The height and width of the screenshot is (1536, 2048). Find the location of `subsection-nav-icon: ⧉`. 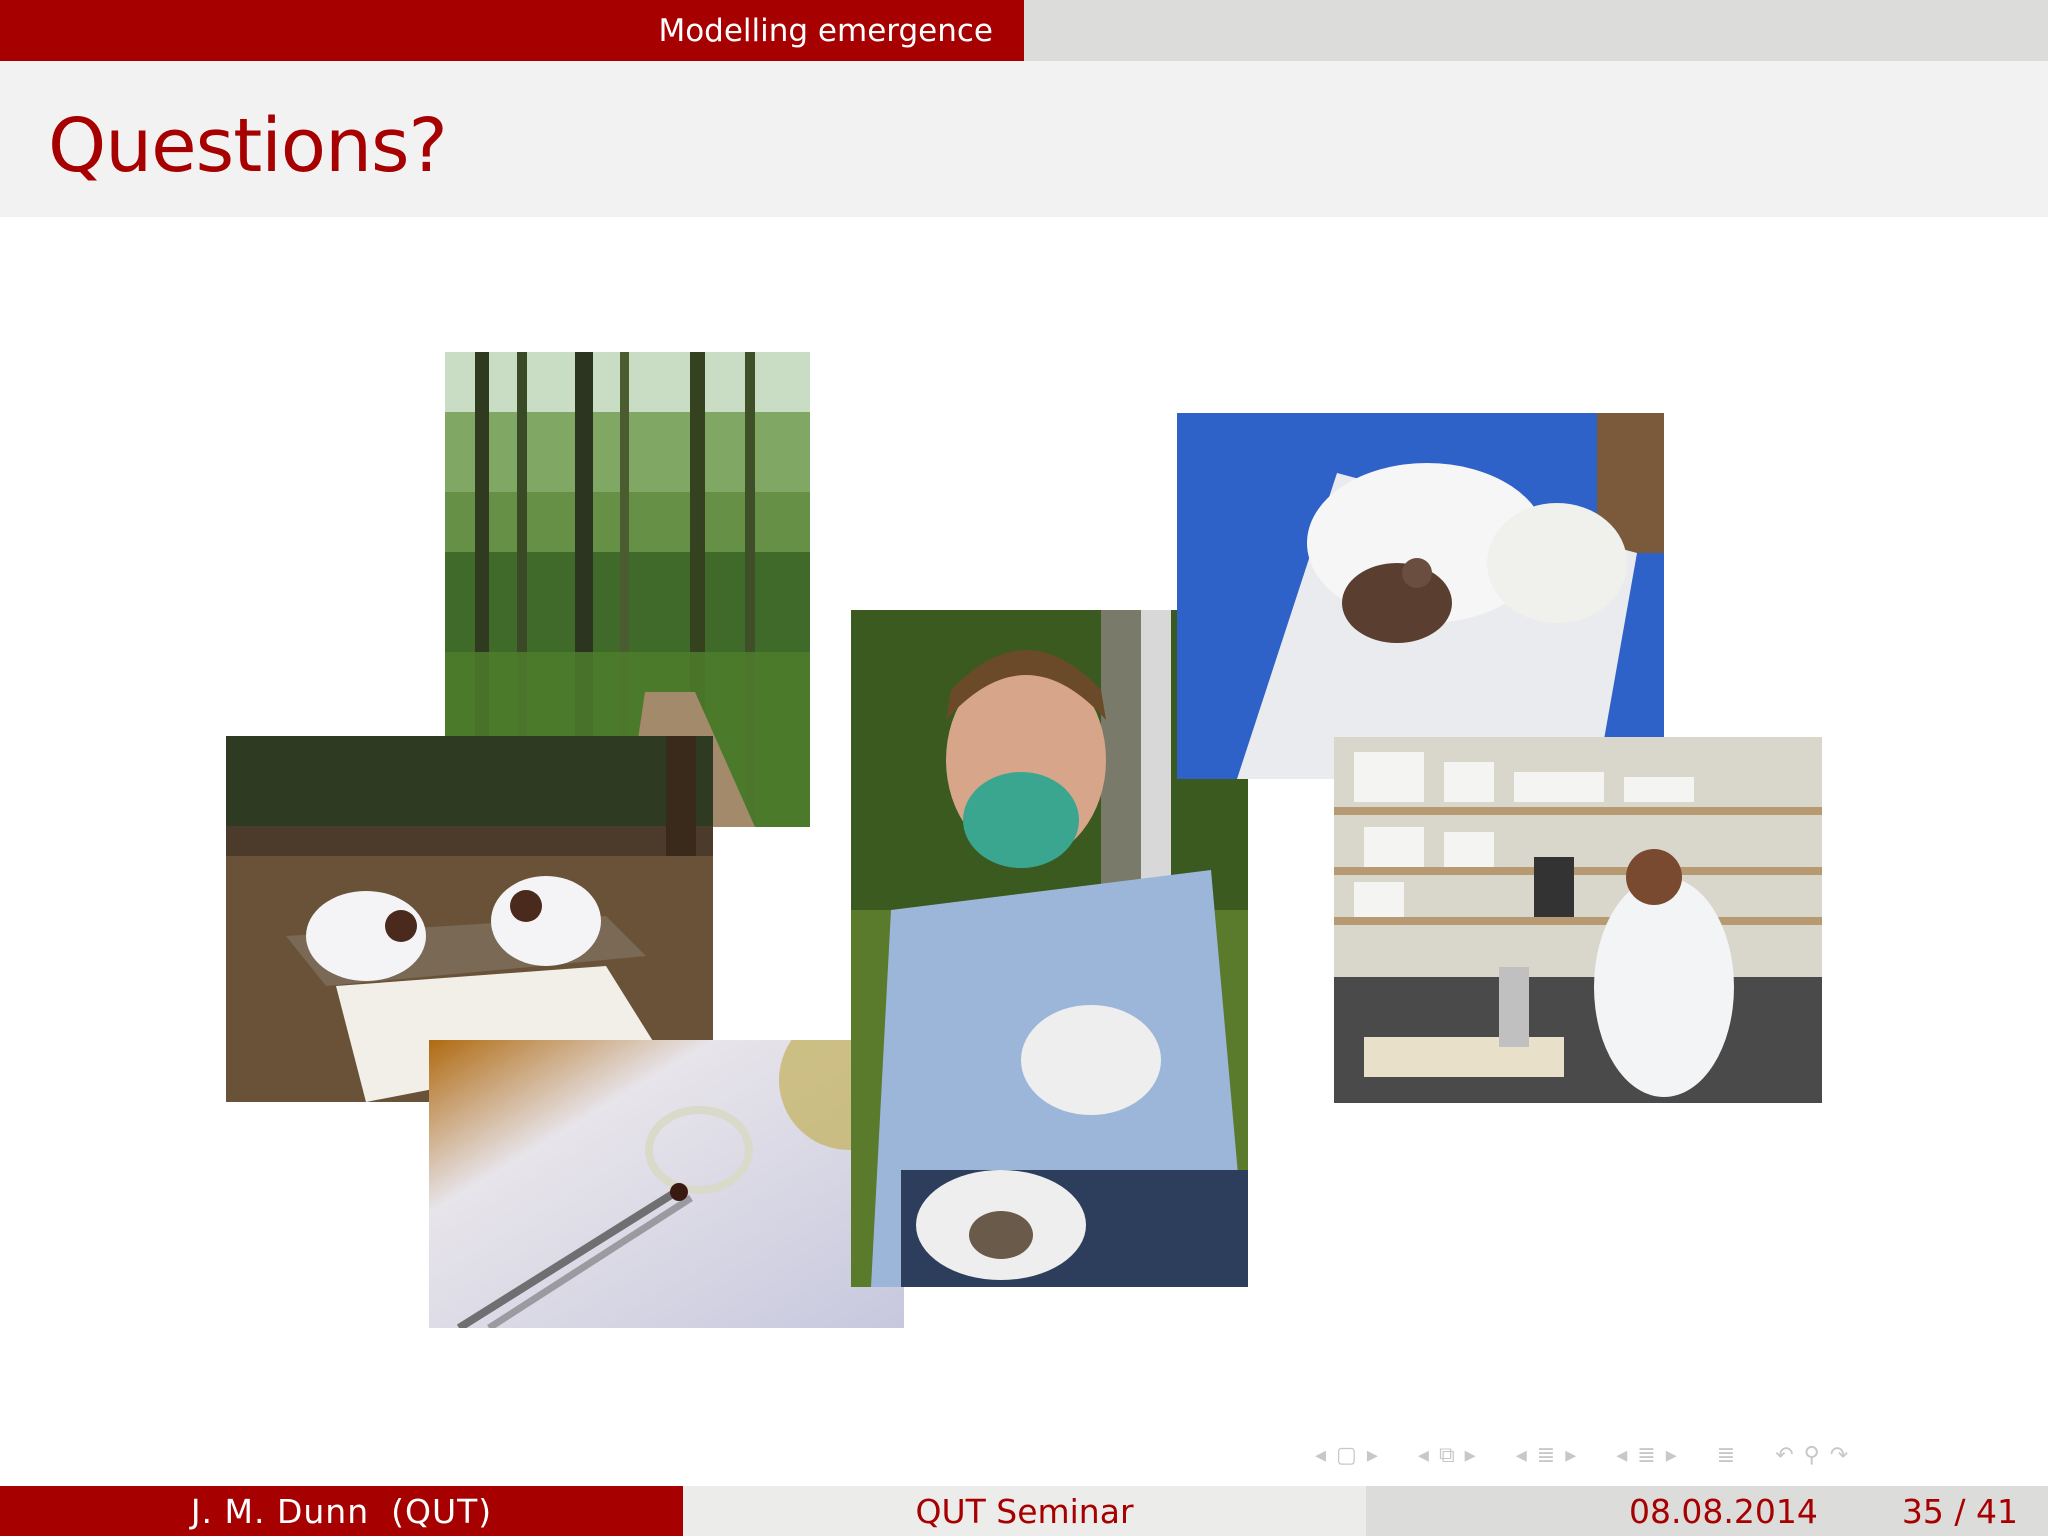

subsection-nav-icon: ⧉ is located at coordinates (1447, 1455).